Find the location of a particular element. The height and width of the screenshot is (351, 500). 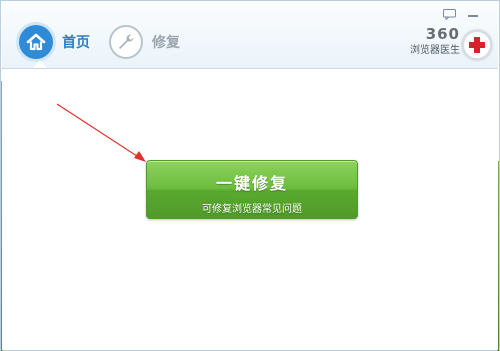

one-click-repair-button: 一键修复 可修复浏览器常见问题 is located at coordinates (252, 189).